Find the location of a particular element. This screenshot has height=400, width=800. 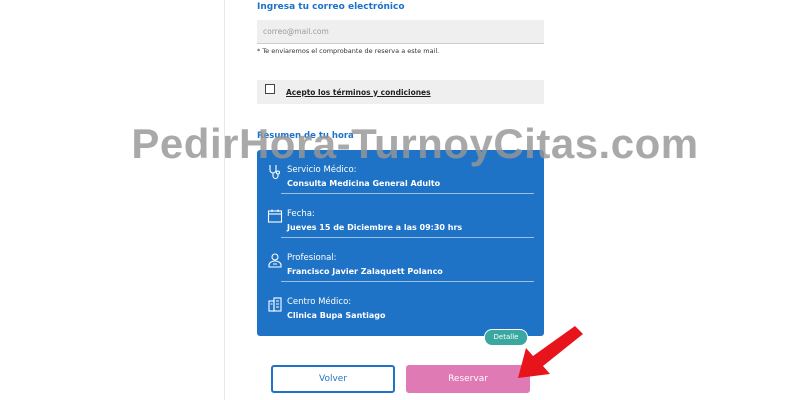

center-value: Clinica Bupa Santiago is located at coordinates (336, 315).